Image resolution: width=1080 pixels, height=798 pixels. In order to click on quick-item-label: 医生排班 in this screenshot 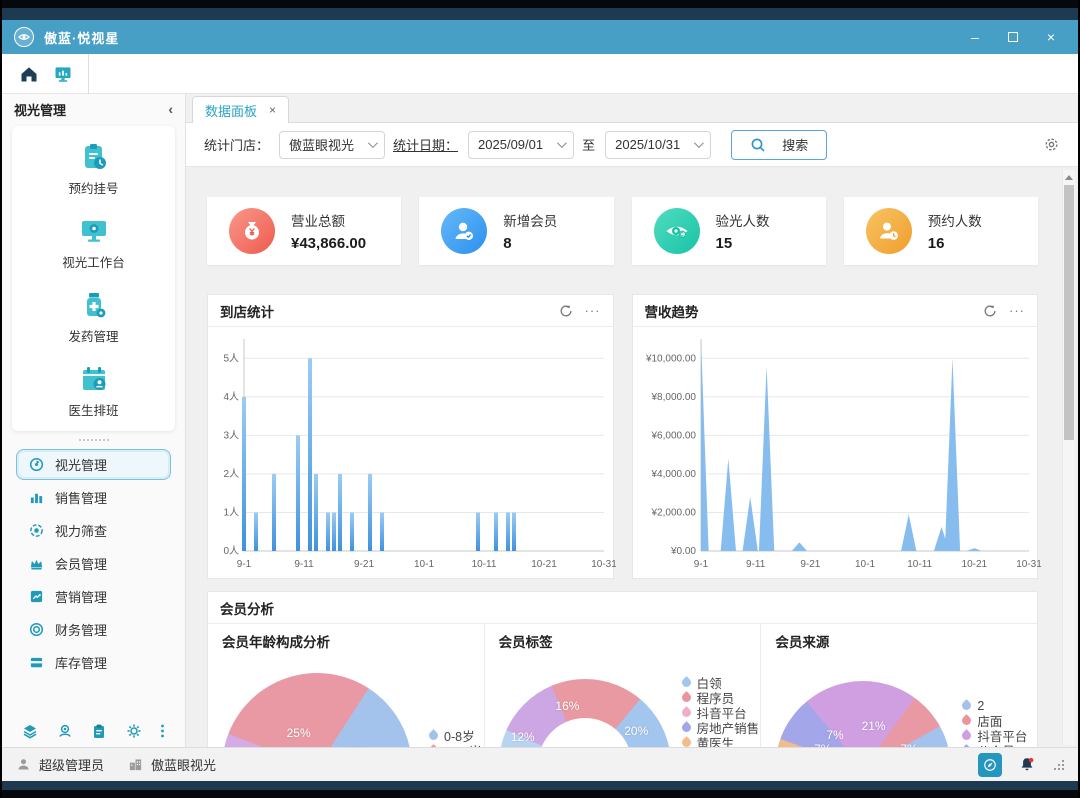, I will do `click(93, 411)`.